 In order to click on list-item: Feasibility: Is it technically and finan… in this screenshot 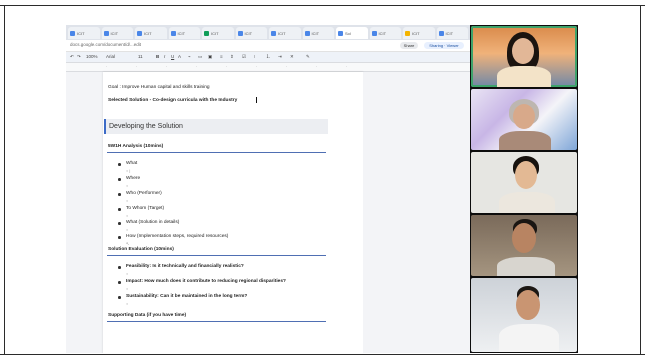, I will do `click(185, 266)`.